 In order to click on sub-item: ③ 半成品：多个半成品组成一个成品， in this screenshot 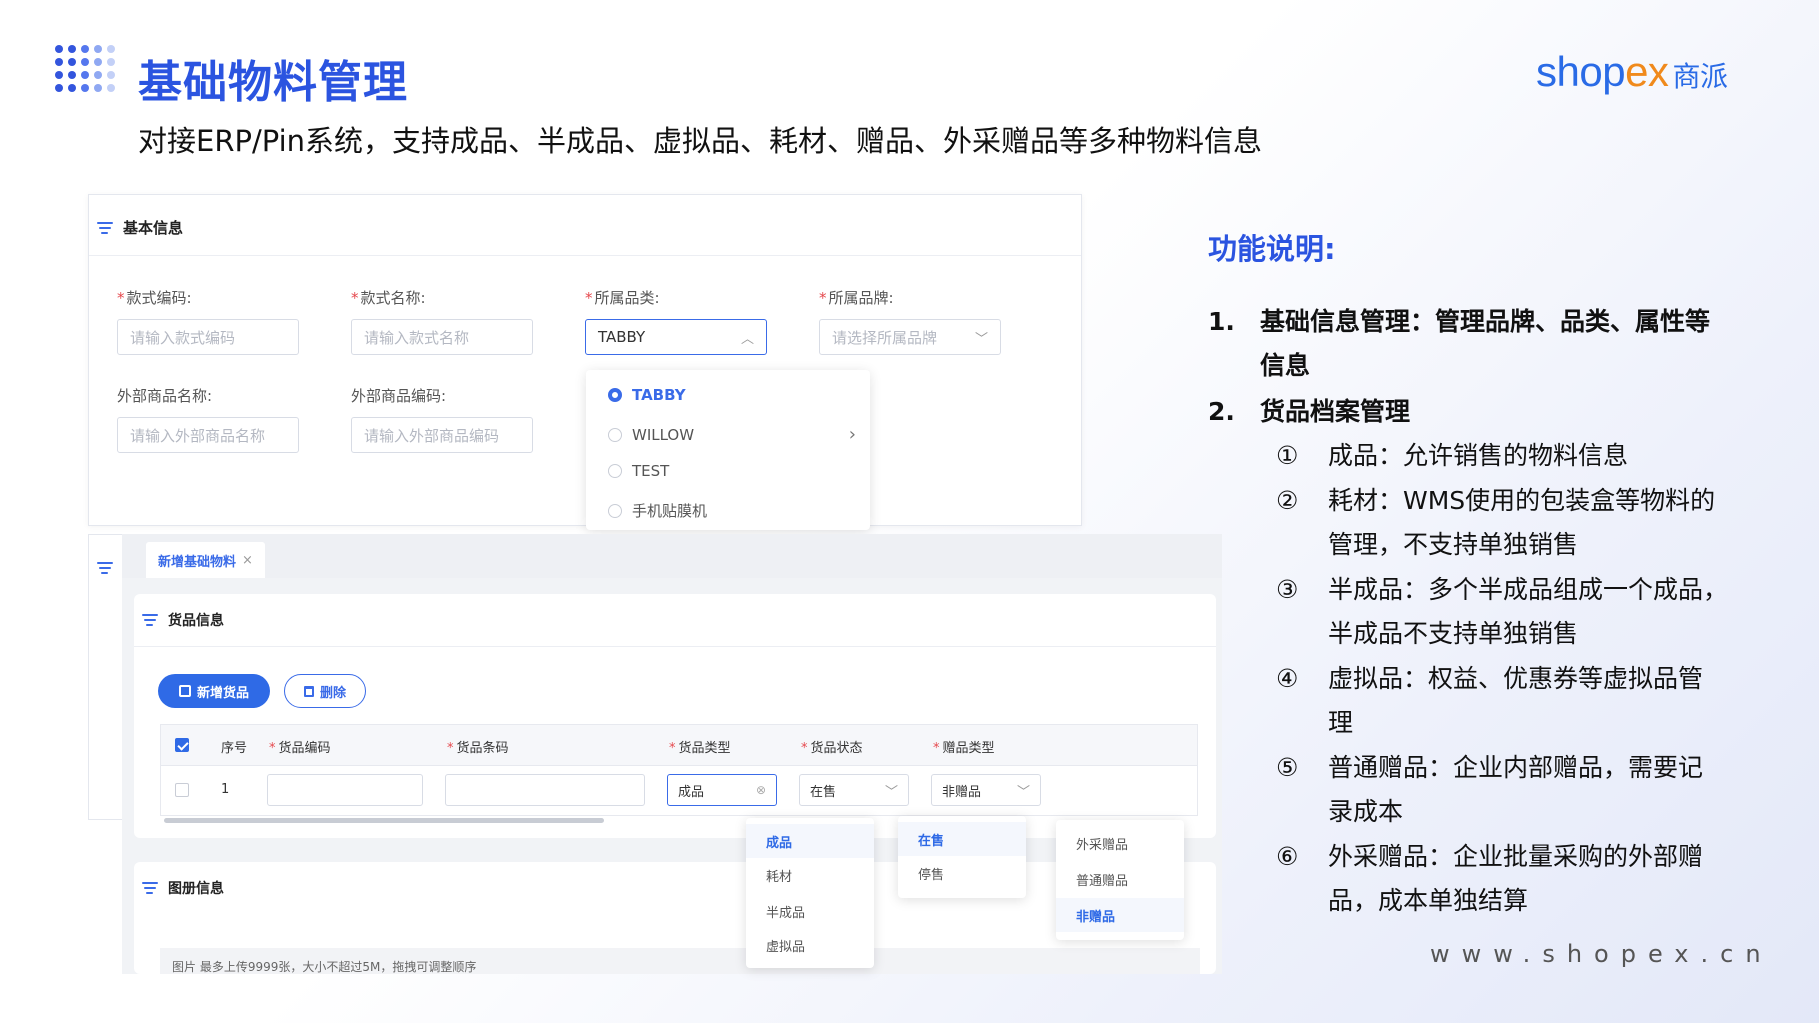, I will do `click(1502, 589)`.